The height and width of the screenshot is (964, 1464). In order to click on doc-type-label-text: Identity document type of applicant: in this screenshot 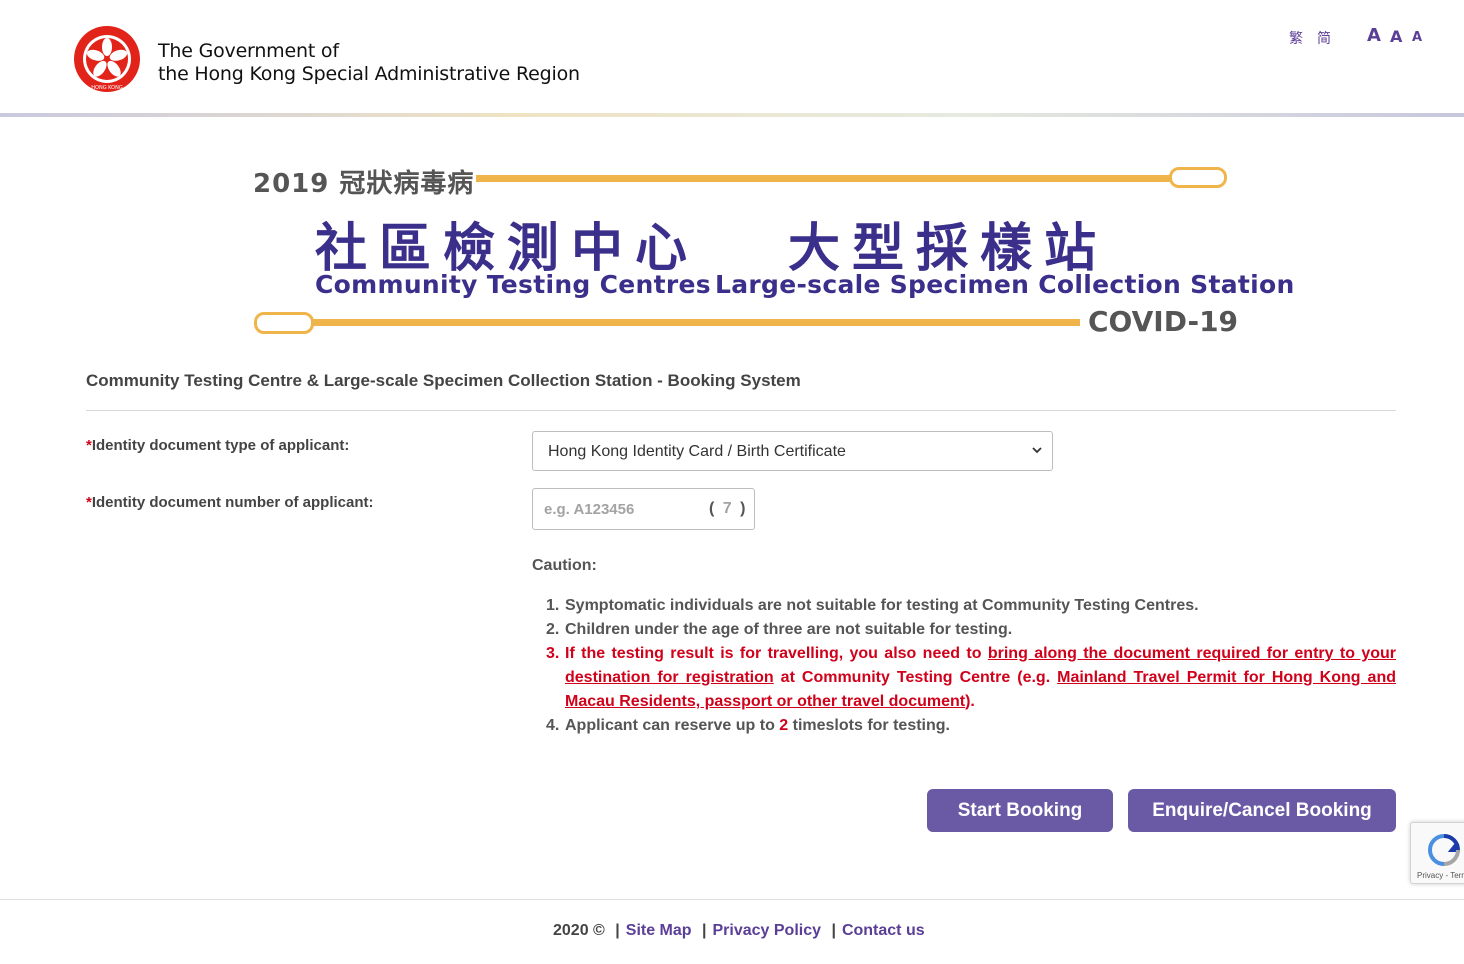, I will do `click(220, 445)`.